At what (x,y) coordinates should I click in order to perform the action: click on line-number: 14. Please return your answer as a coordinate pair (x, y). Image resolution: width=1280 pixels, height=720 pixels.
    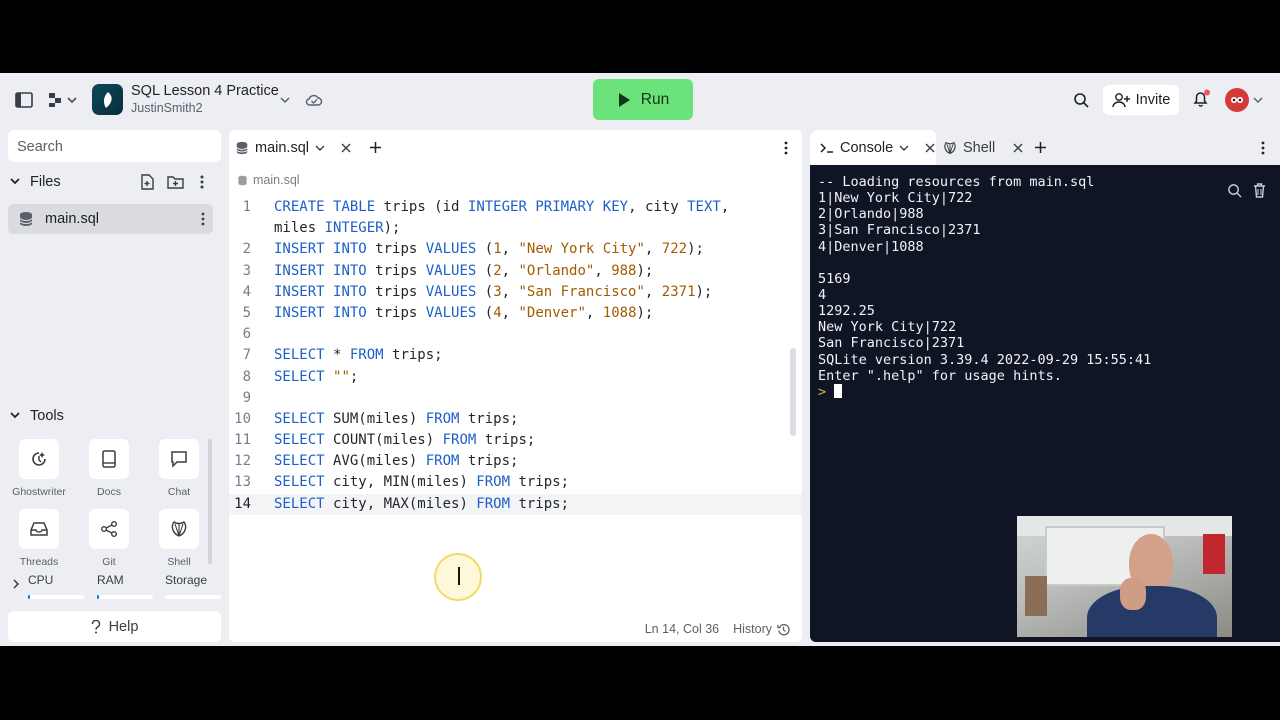
    Looking at the image, I should click on (242, 503).